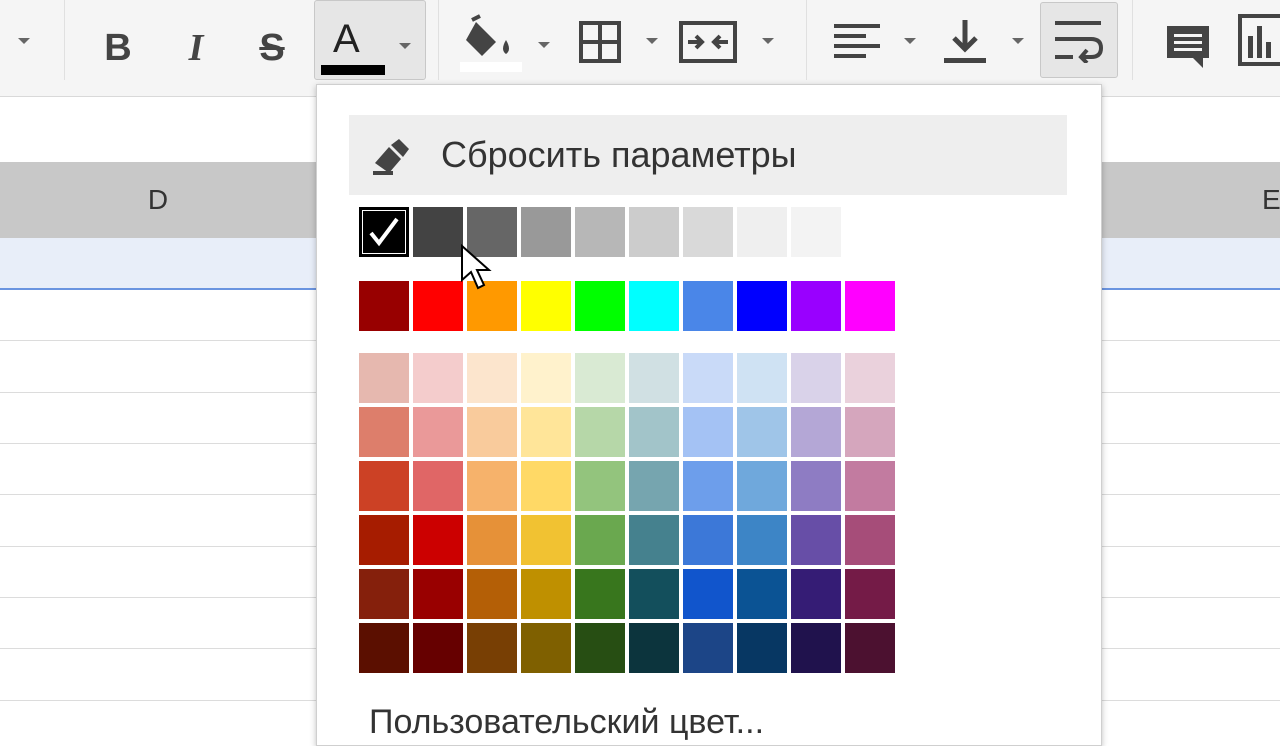 This screenshot has width=1280, height=746. Describe the element at coordinates (986, 48) in the screenshot. I see `vertical-align-button` at that location.